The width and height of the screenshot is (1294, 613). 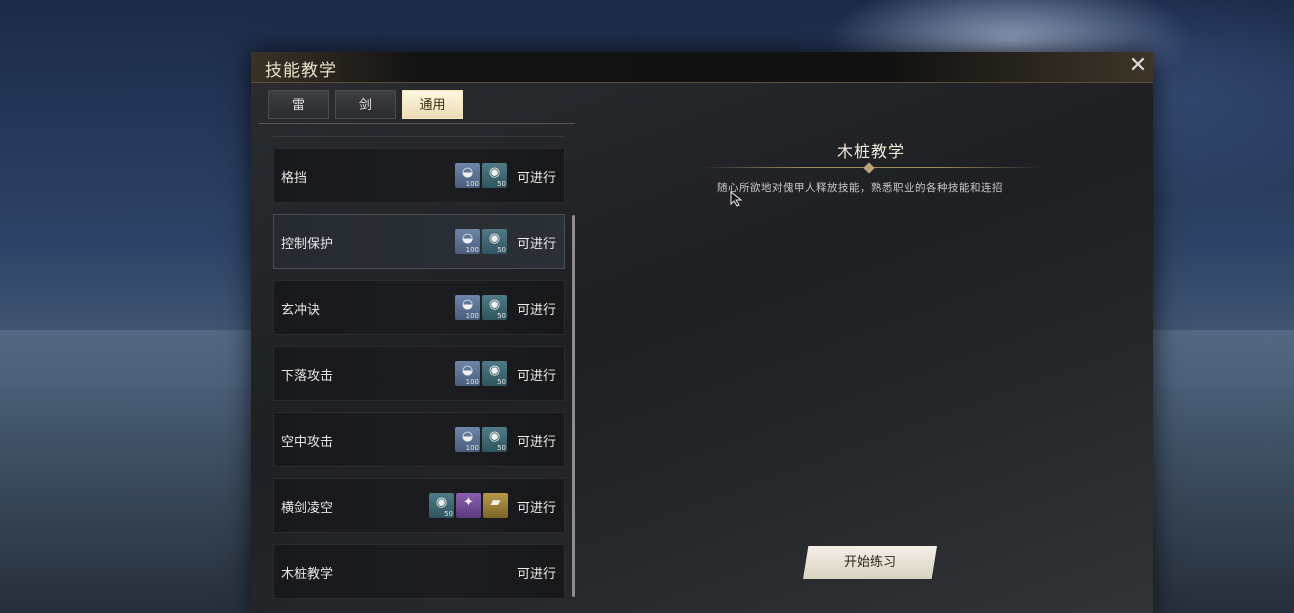 I want to click on skill-name: 下落攻击, so click(x=307, y=376).